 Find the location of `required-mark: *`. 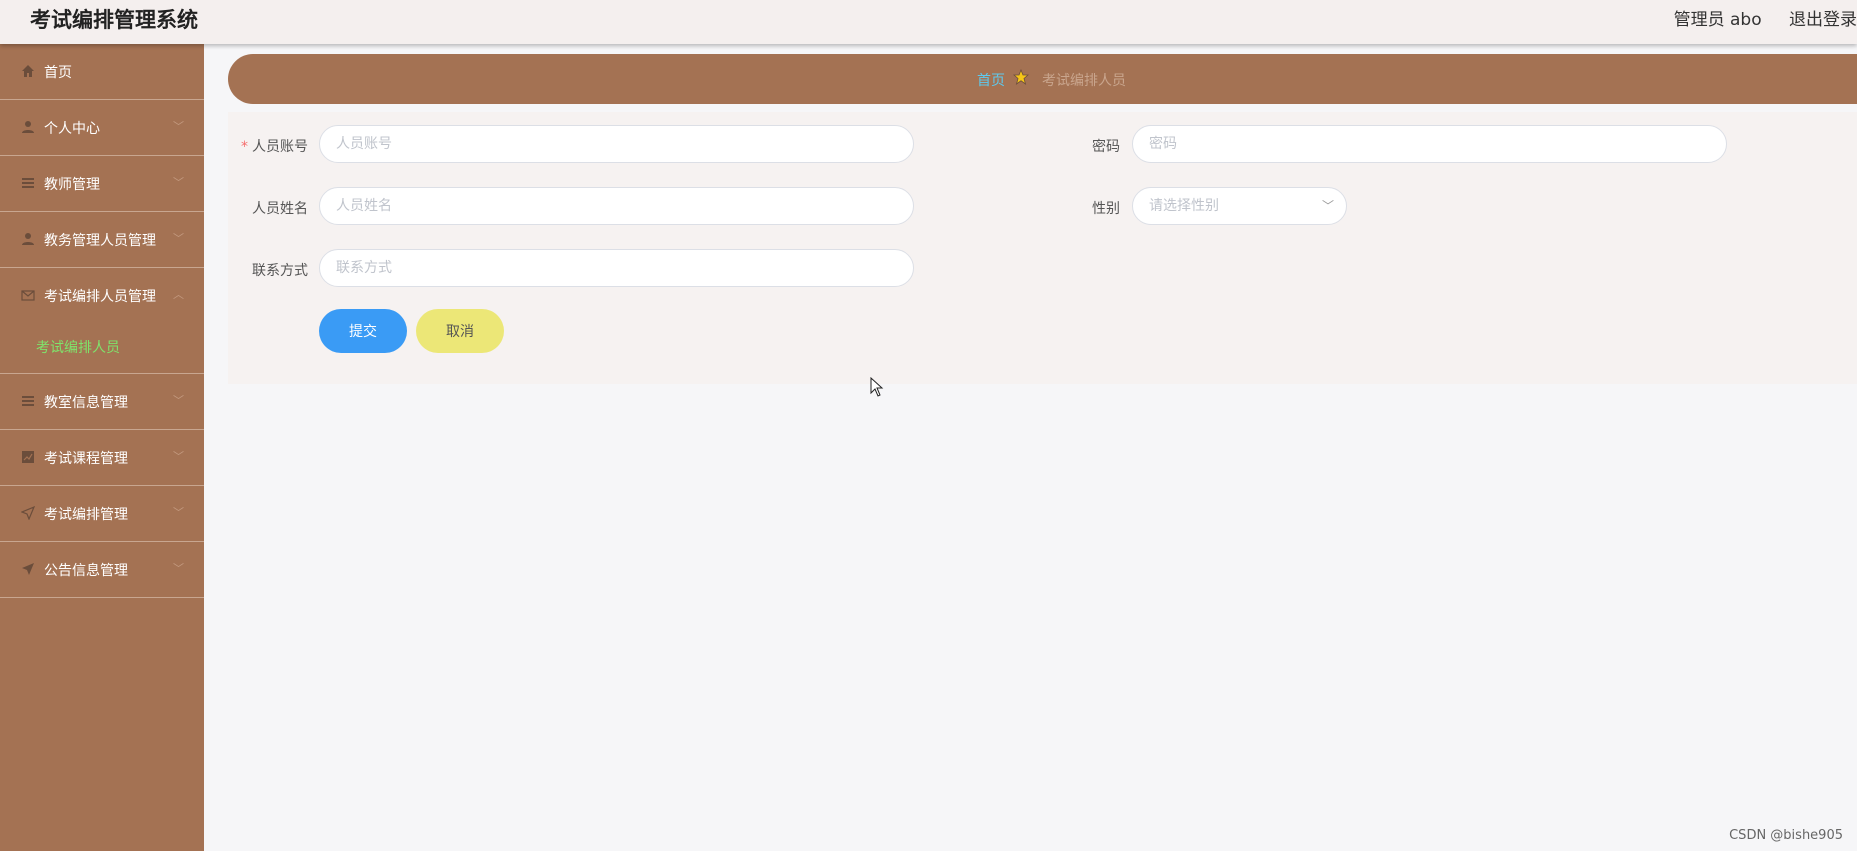

required-mark: * is located at coordinates (244, 147).